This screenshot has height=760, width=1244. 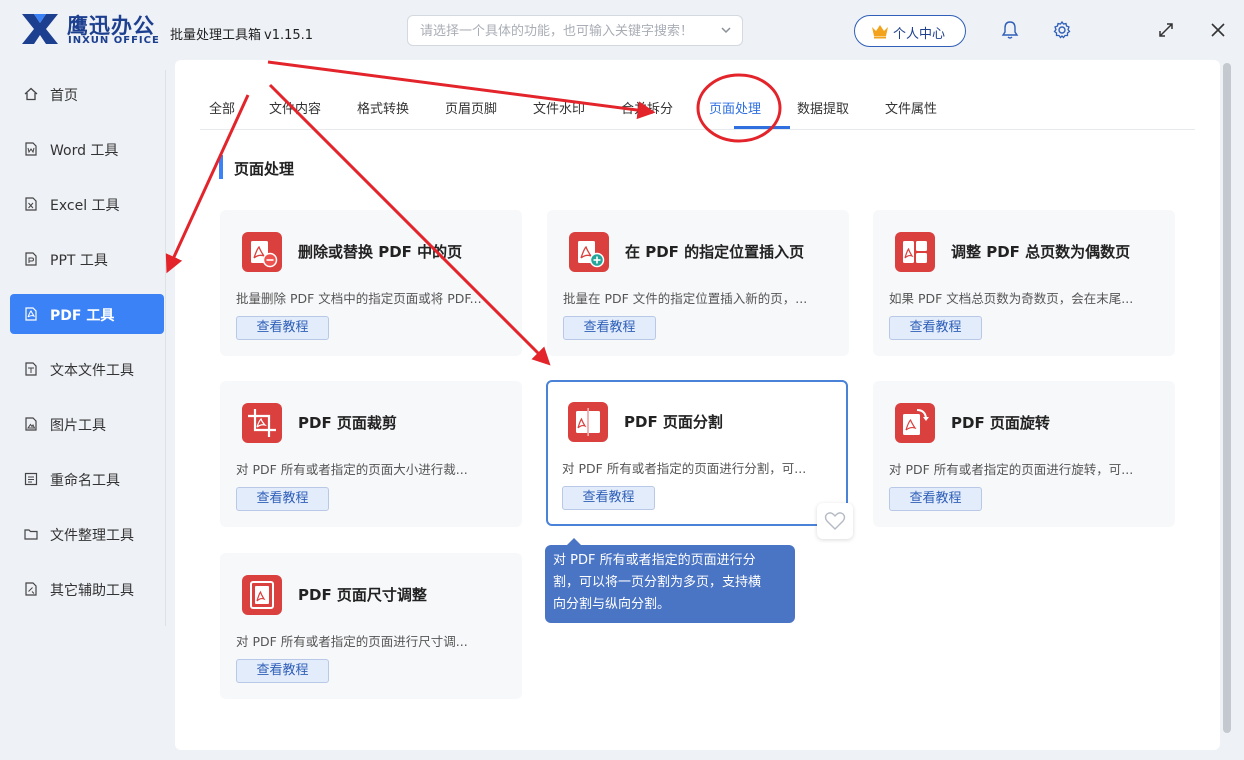 I want to click on sidebar-item-other: 其它辅助工具, so click(x=87, y=589).